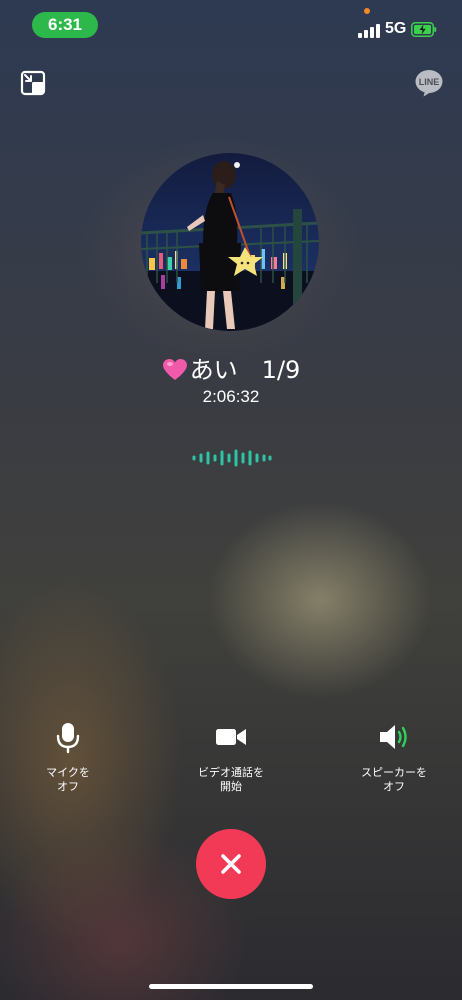 This screenshot has height=1000, width=462. I want to click on status-time: 6:31, so click(65, 25).